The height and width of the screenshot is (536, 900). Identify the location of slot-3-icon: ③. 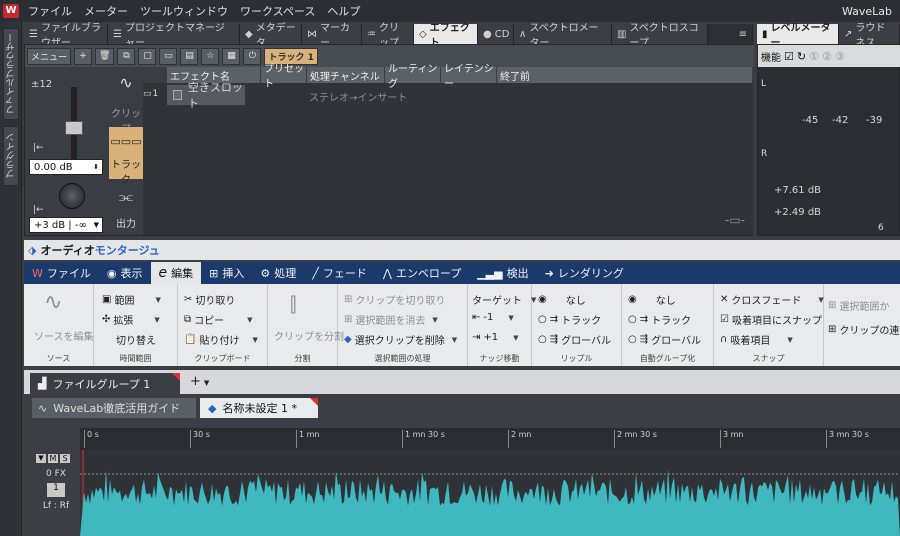
(840, 56).